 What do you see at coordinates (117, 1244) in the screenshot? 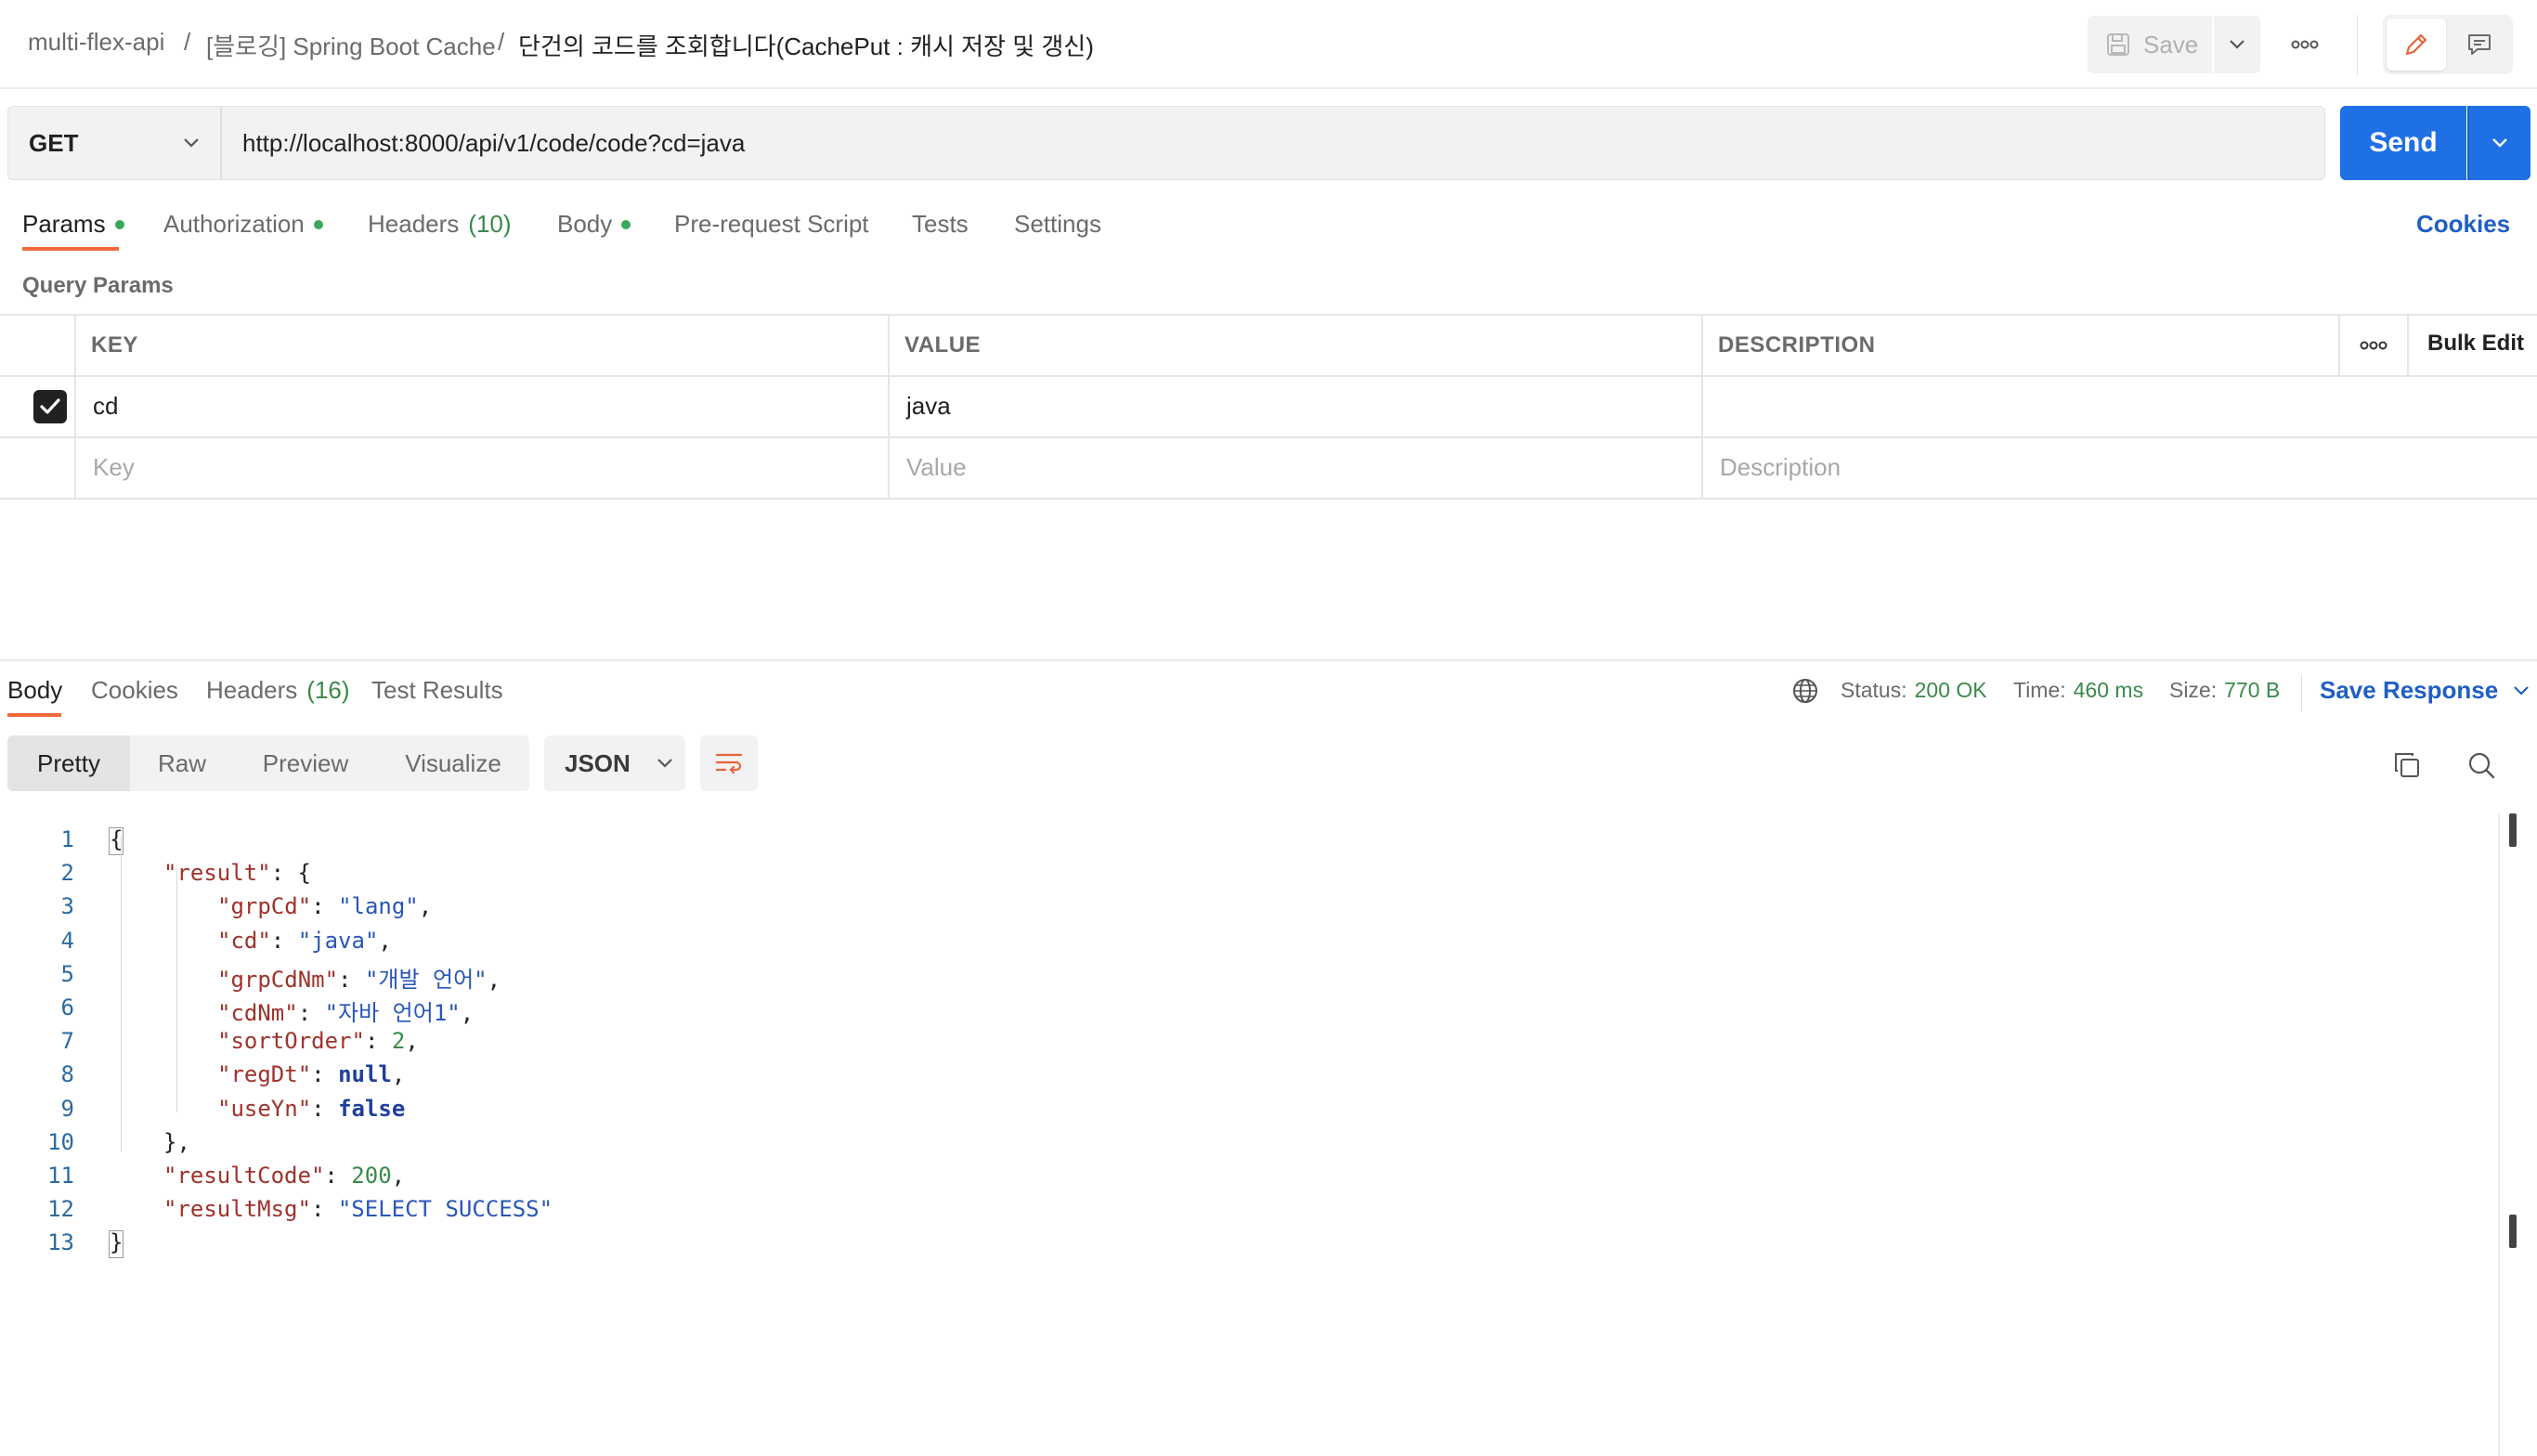
I see `bracket-match-highlight` at bounding box center [117, 1244].